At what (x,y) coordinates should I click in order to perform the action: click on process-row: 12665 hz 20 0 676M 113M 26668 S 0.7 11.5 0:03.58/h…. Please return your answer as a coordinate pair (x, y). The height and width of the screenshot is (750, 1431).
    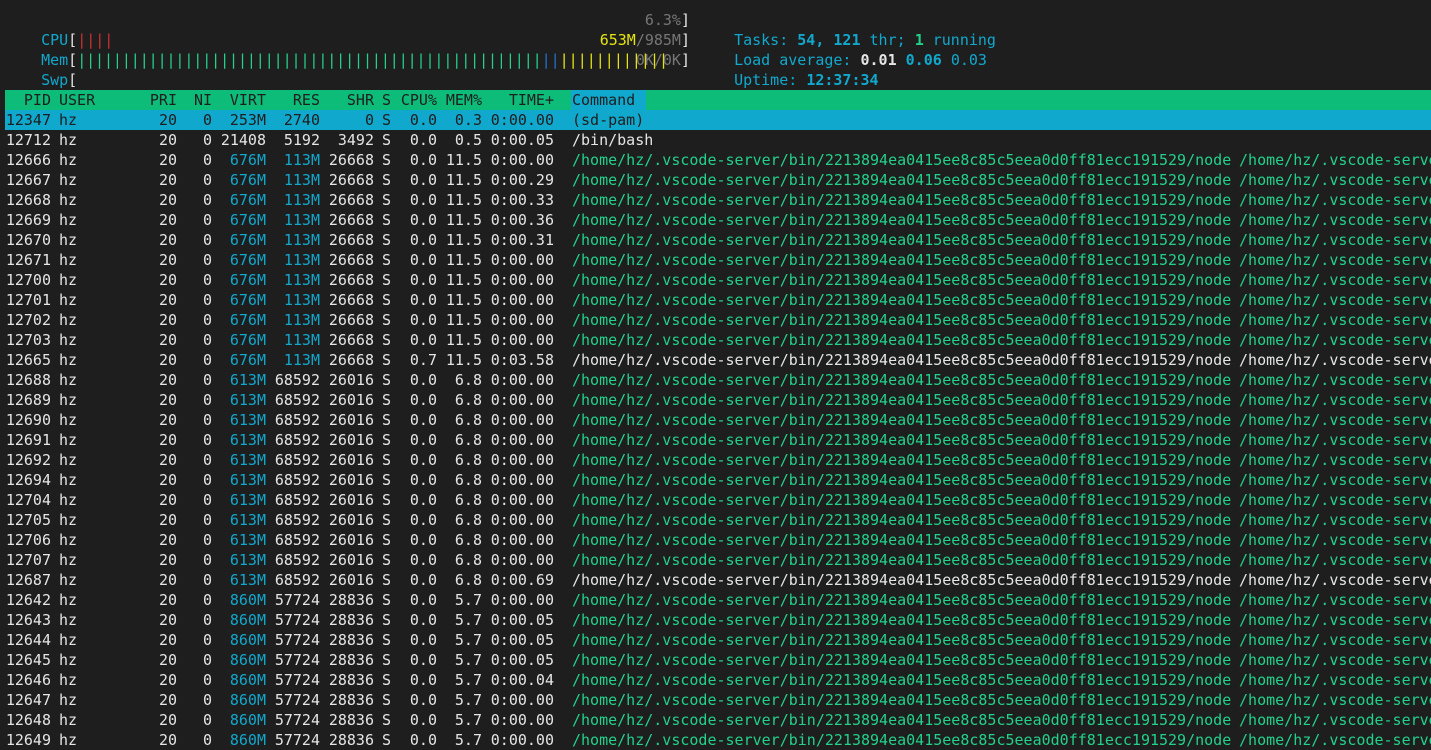
    Looking at the image, I should click on (718, 360).